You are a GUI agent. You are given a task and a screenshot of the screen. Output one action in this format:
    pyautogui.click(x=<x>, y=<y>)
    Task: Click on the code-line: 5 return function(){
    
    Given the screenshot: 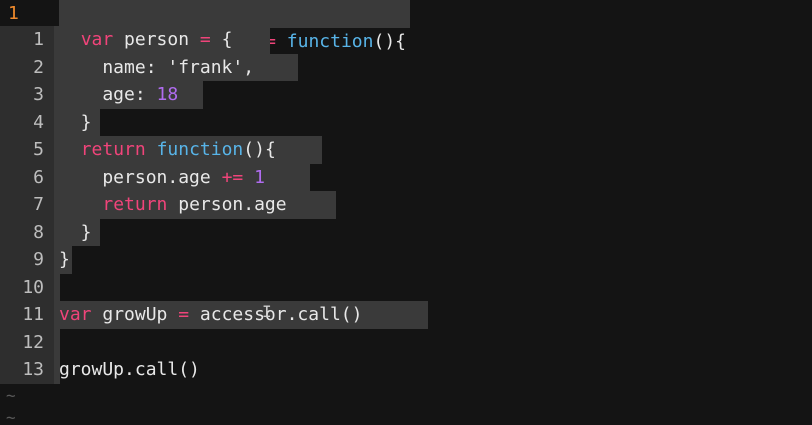 What is the action you would take?
    pyautogui.click(x=161, y=150)
    